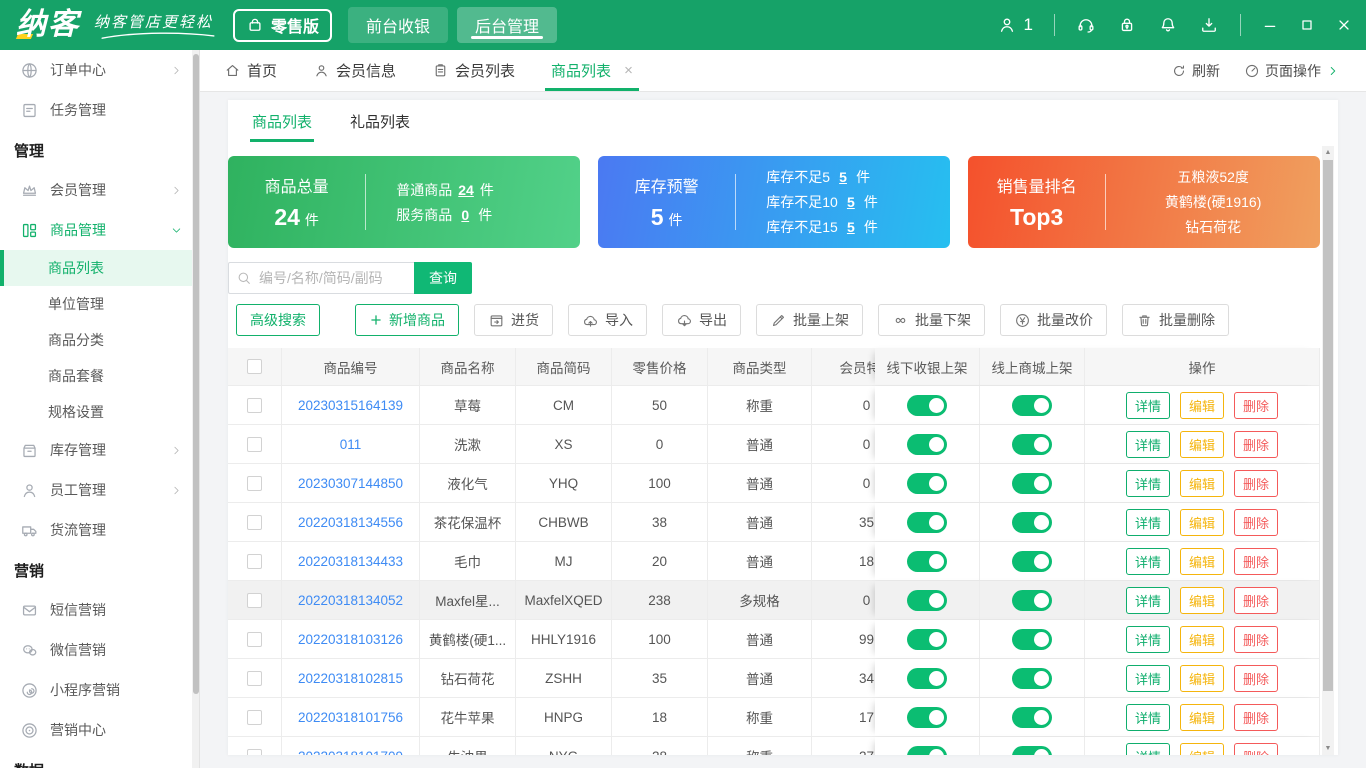 The width and height of the screenshot is (1366, 768). I want to click on goods-id-link: 20220318102815, so click(350, 678).